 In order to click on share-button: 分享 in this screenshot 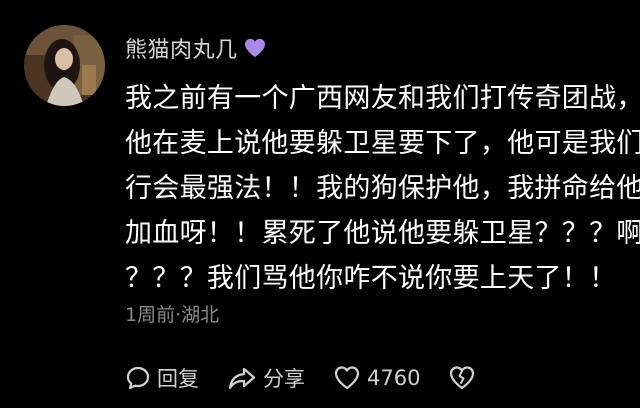, I will do `click(266, 378)`.